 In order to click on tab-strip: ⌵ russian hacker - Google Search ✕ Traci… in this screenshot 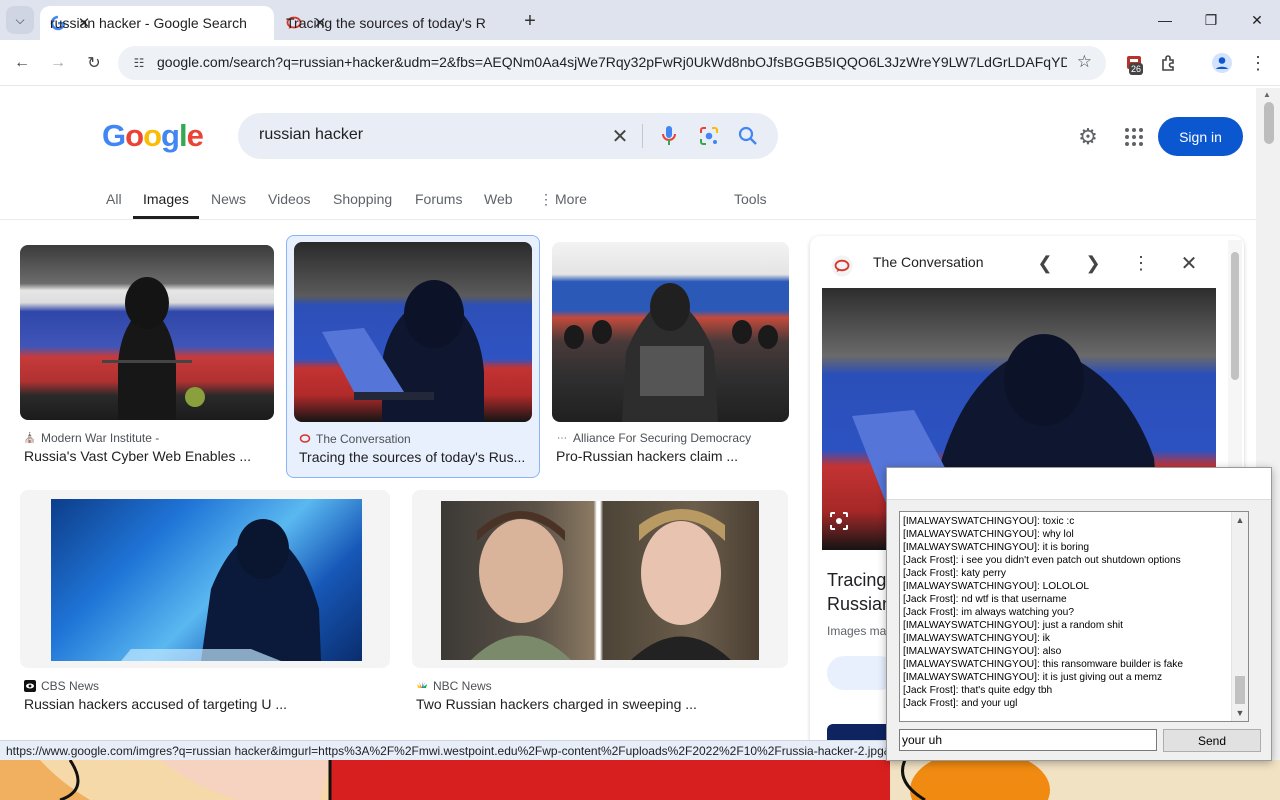, I will do `click(640, 20)`.